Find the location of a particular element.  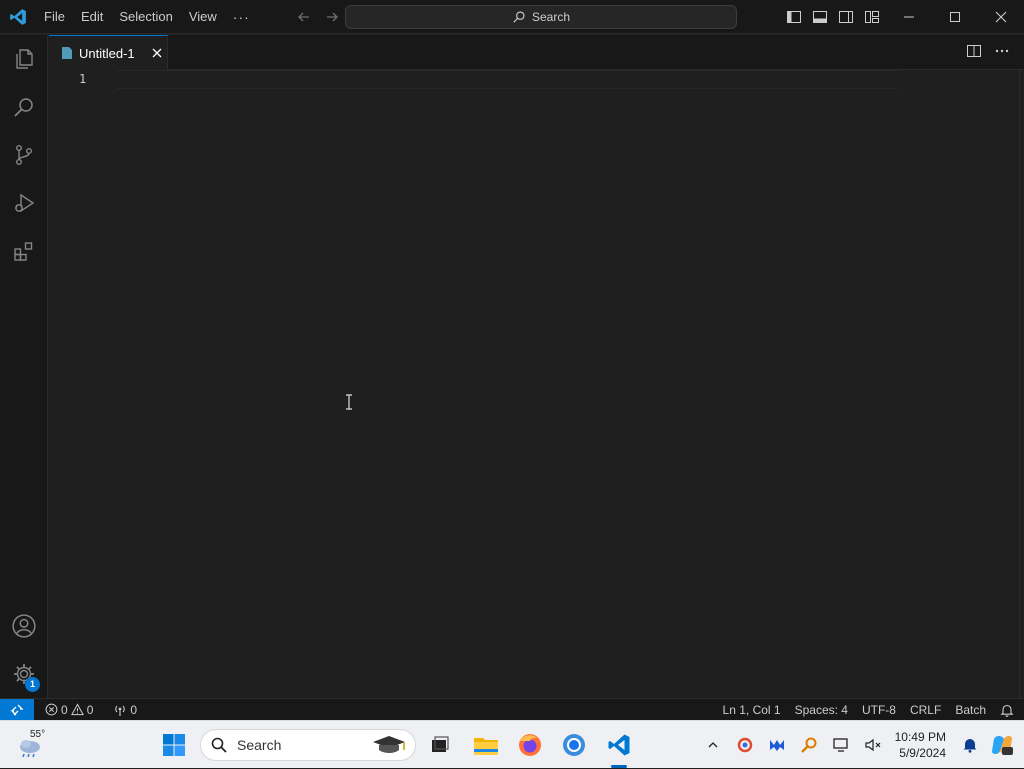

show-hidden-icons-chevron-icon is located at coordinates (713, 745).